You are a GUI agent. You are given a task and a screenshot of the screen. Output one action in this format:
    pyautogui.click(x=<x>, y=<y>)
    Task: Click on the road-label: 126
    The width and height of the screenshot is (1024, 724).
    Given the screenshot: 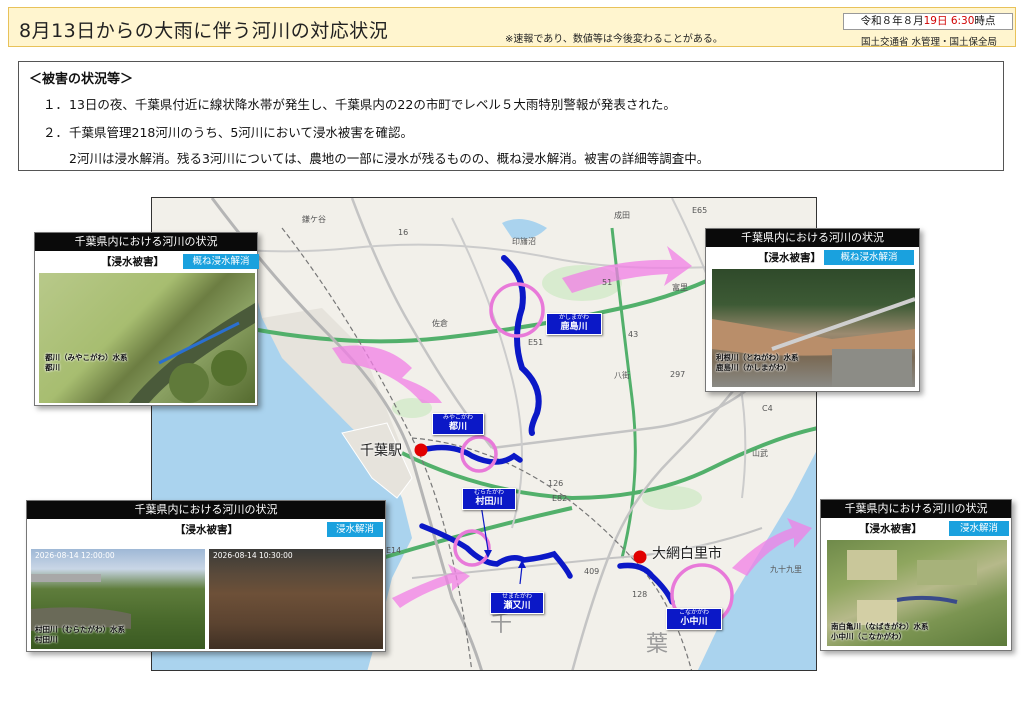 What is the action you would take?
    pyautogui.click(x=556, y=483)
    